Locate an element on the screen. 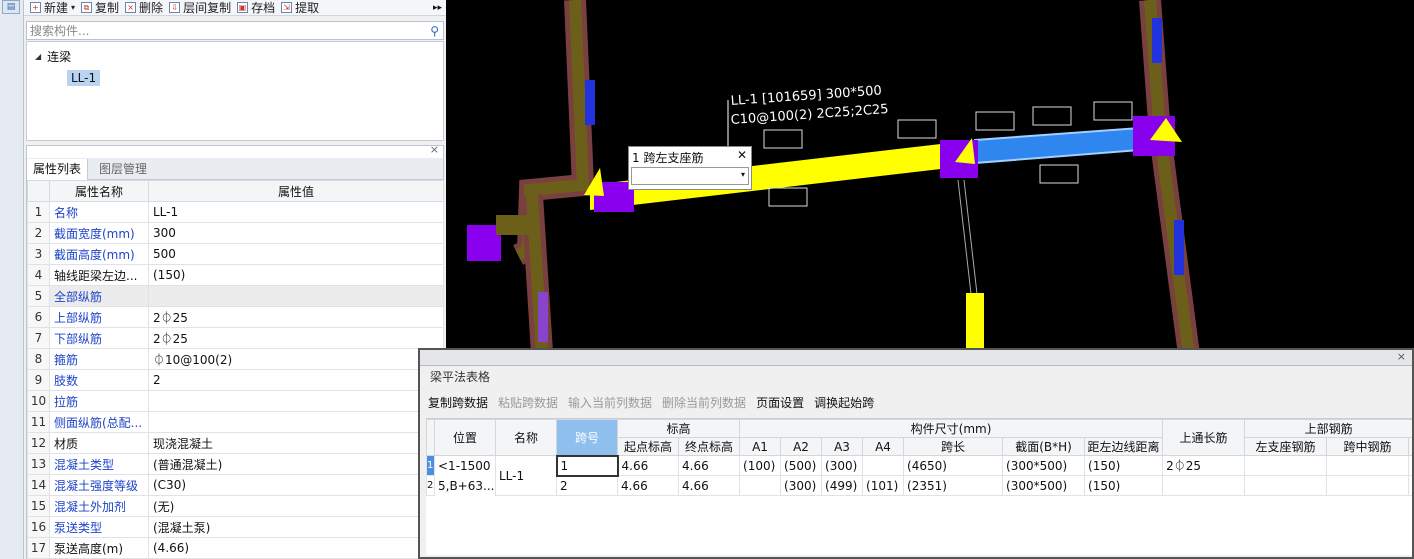  property-value: (150) is located at coordinates (296, 275).